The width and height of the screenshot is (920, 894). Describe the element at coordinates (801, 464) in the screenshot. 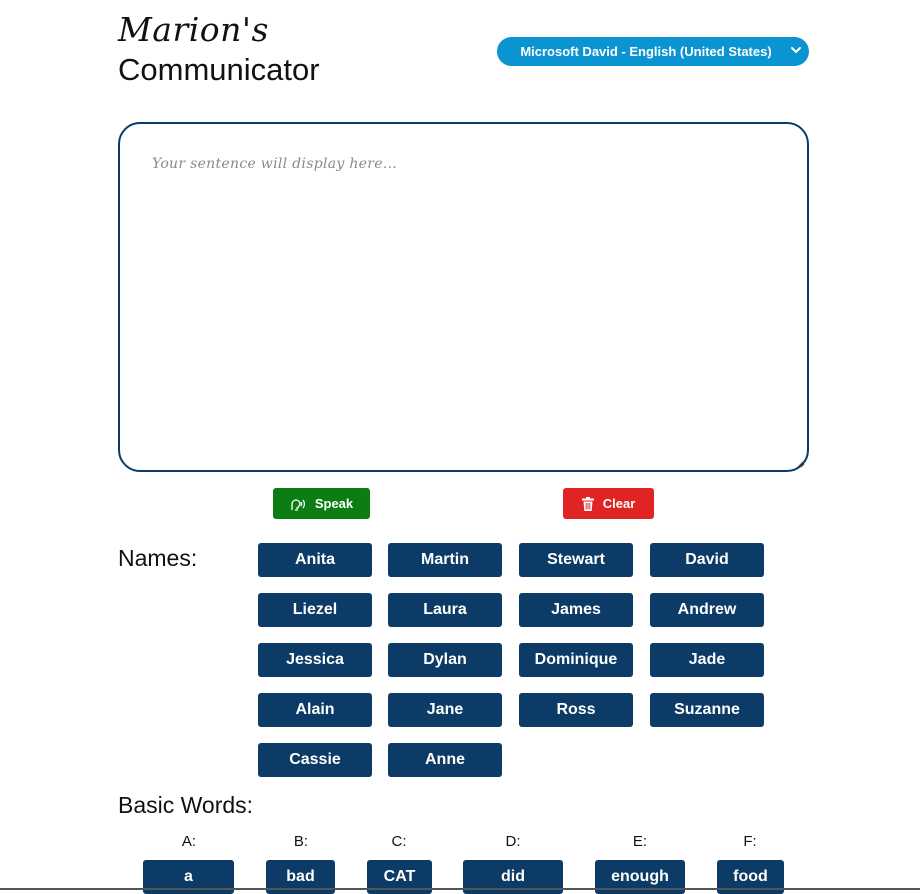

I see `resize-grip-icon` at that location.